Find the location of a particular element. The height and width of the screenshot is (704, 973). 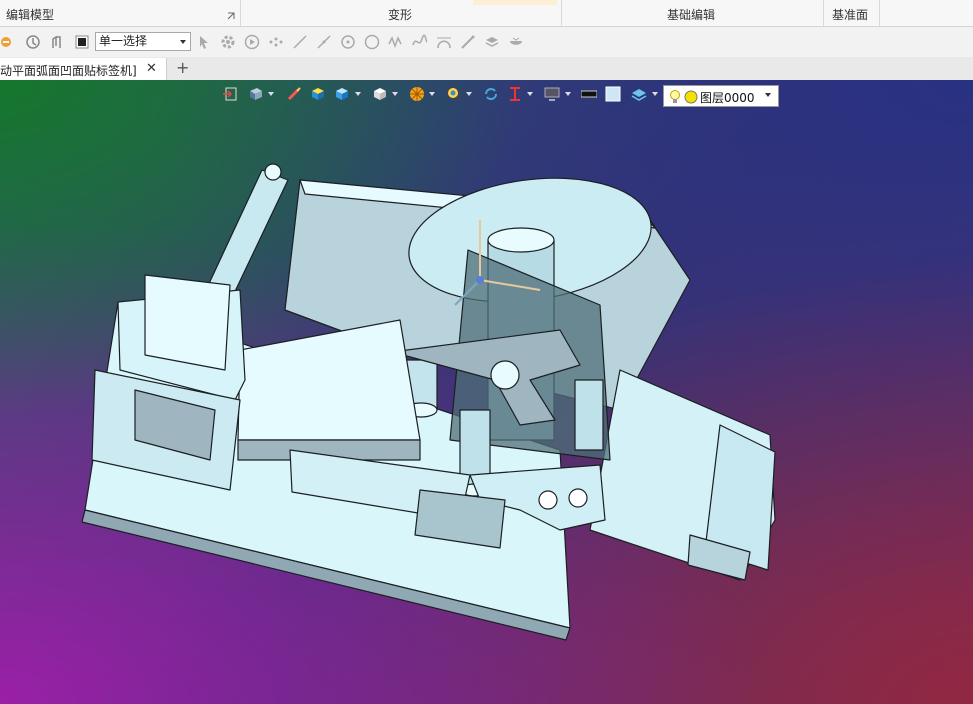

ribbon-group-bar: 编辑模型 变形 基础编辑 基准面 is located at coordinates (486, 13).